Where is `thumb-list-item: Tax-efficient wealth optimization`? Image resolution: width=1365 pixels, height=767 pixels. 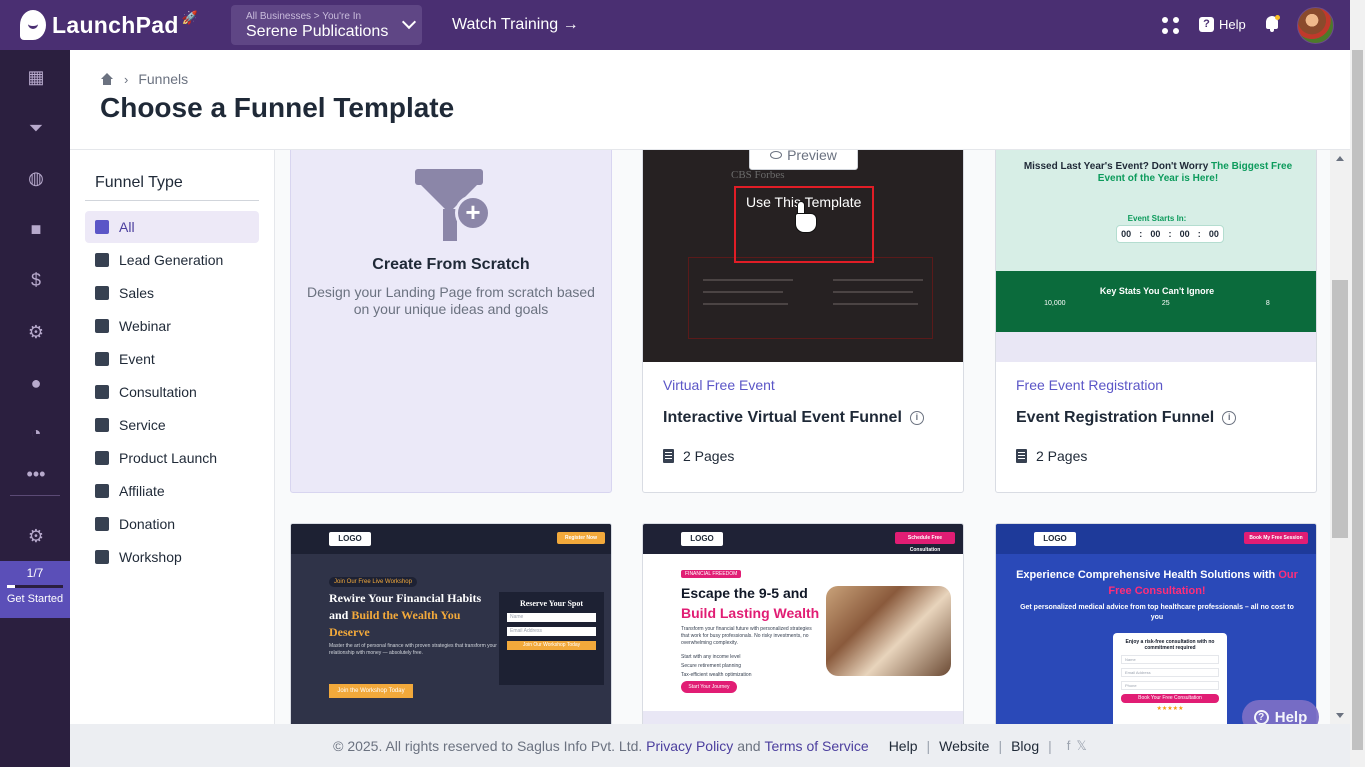 thumb-list-item: Tax-efficient wealth optimization is located at coordinates (716, 675).